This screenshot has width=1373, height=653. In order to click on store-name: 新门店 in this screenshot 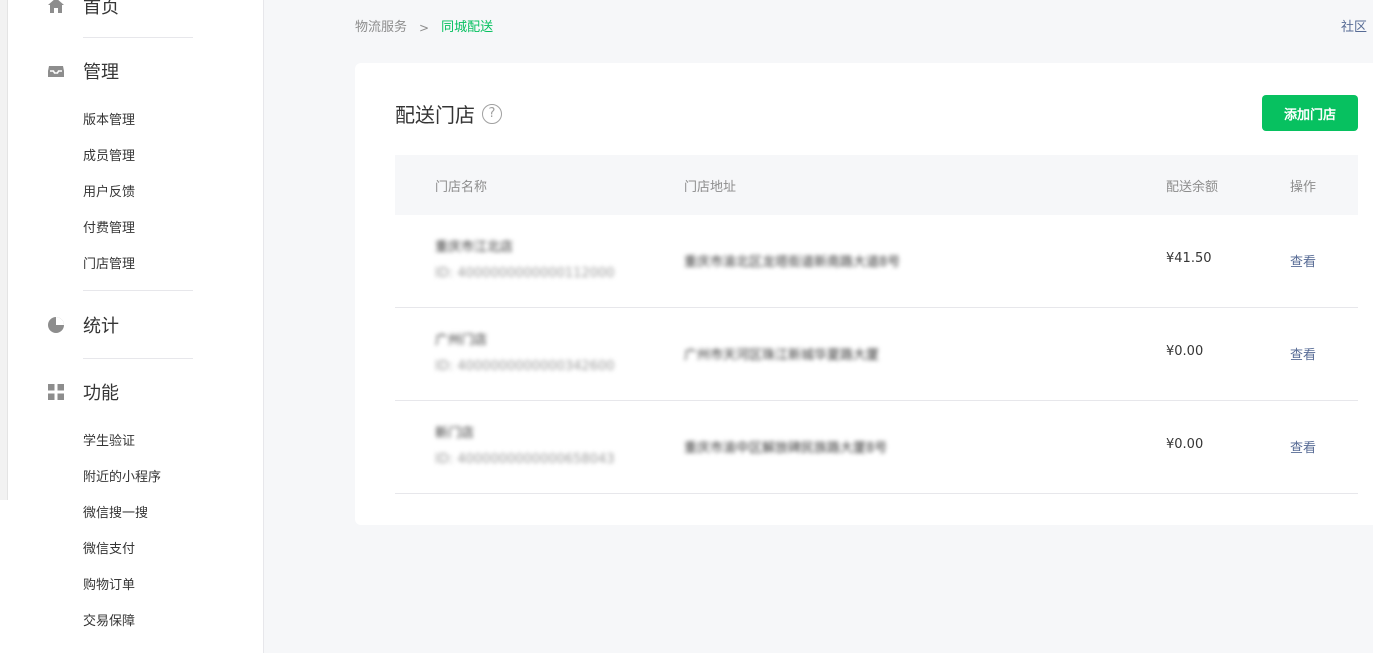, I will do `click(455, 433)`.